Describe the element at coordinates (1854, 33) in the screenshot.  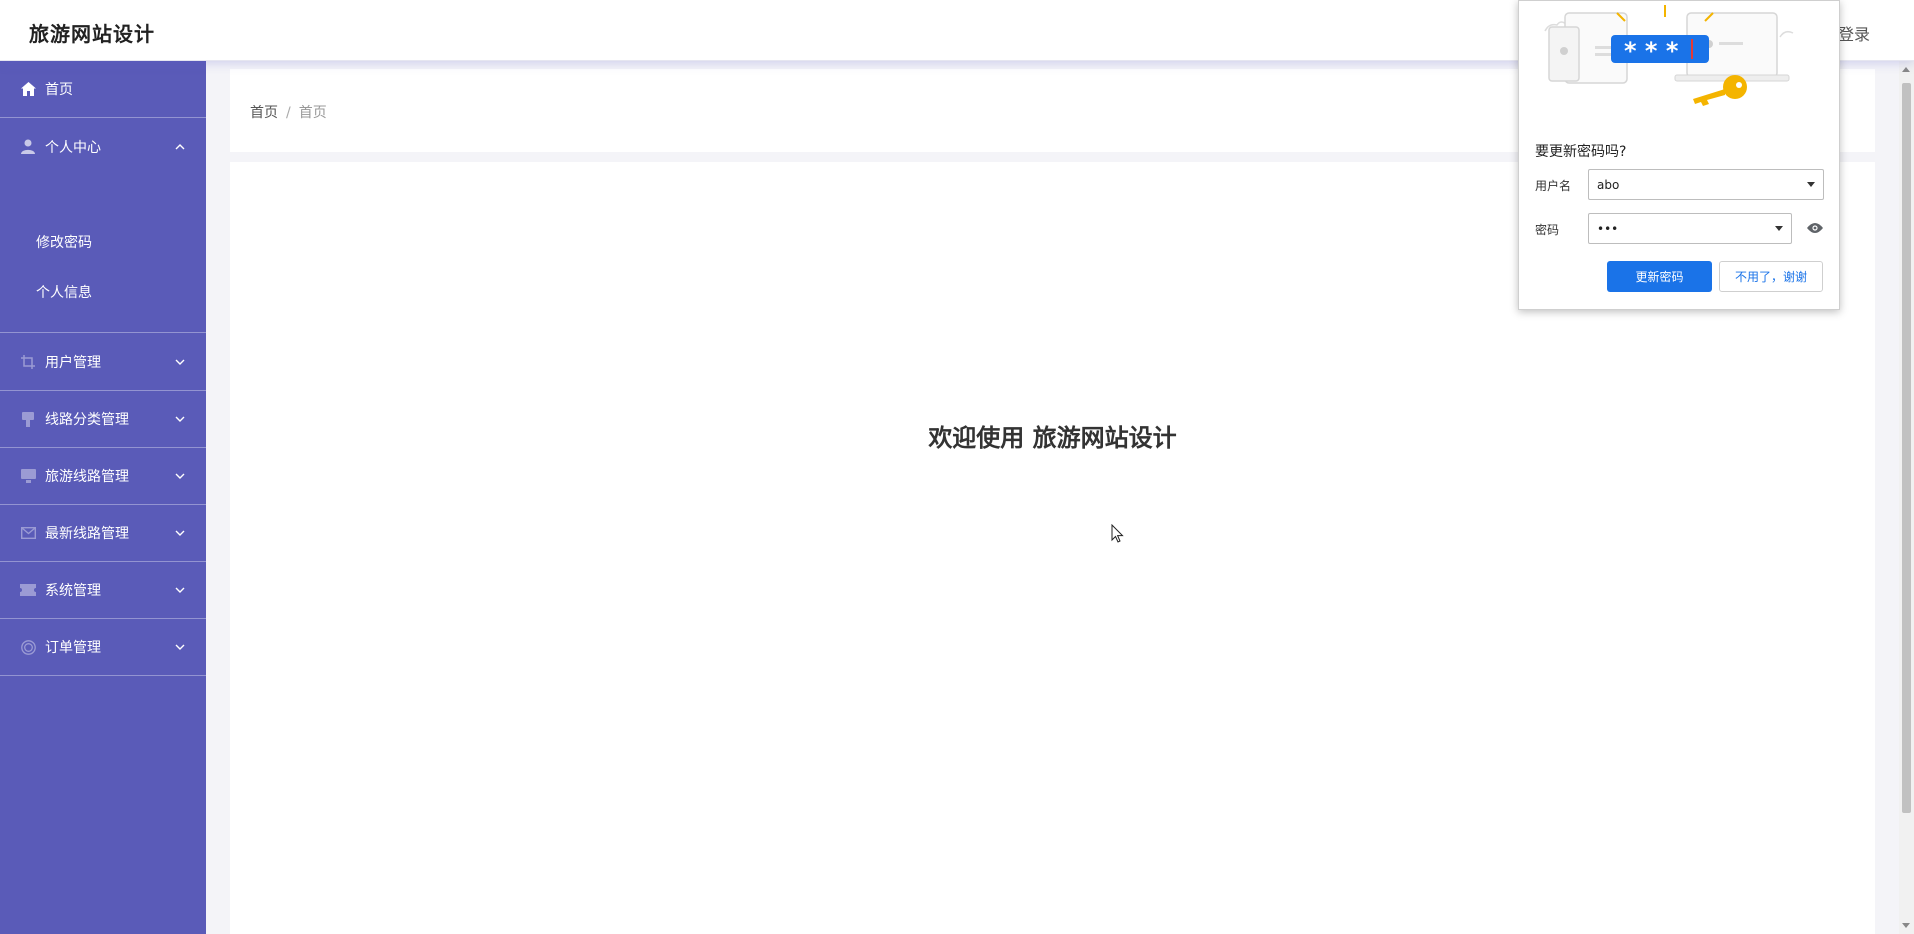
I see `login-link: 登录` at that location.